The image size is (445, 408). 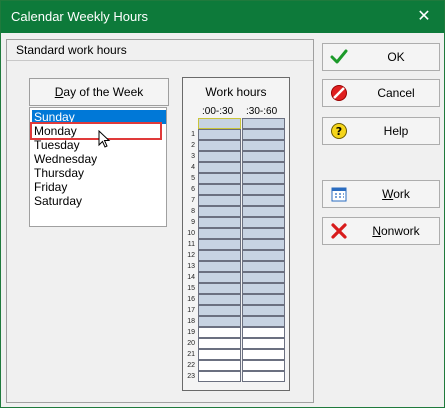 I want to click on day-item-thursday: Thursday, so click(x=99, y=173).